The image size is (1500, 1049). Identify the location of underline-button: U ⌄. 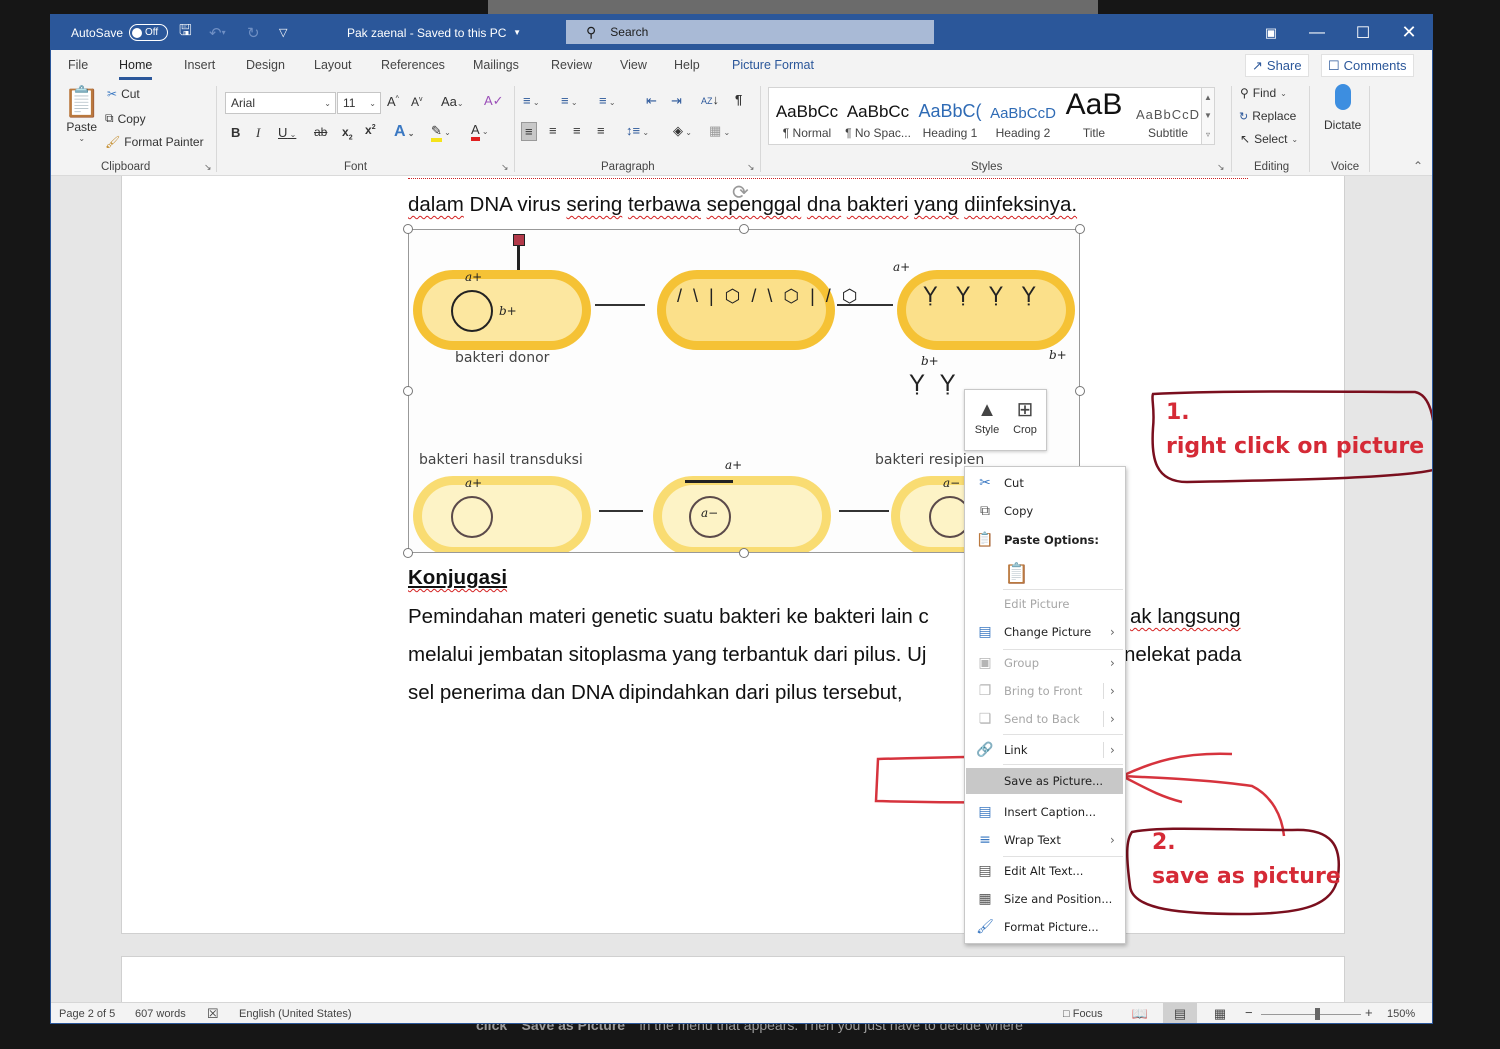
(287, 132).